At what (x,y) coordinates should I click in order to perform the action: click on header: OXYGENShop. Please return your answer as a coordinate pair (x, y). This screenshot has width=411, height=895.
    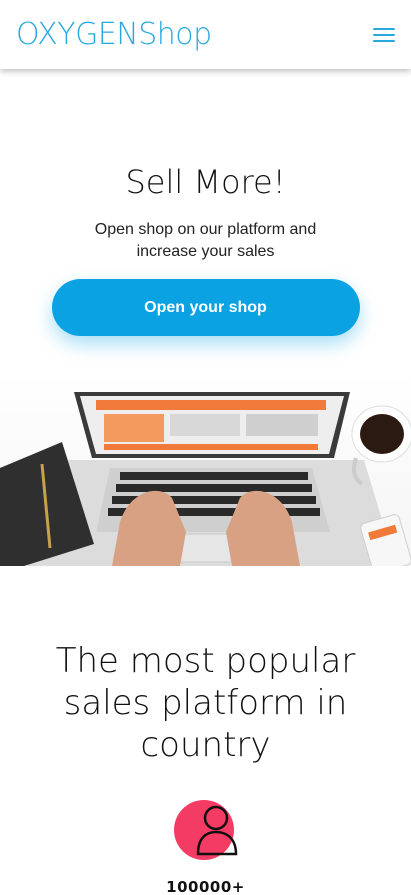
    Looking at the image, I should click on (205, 34).